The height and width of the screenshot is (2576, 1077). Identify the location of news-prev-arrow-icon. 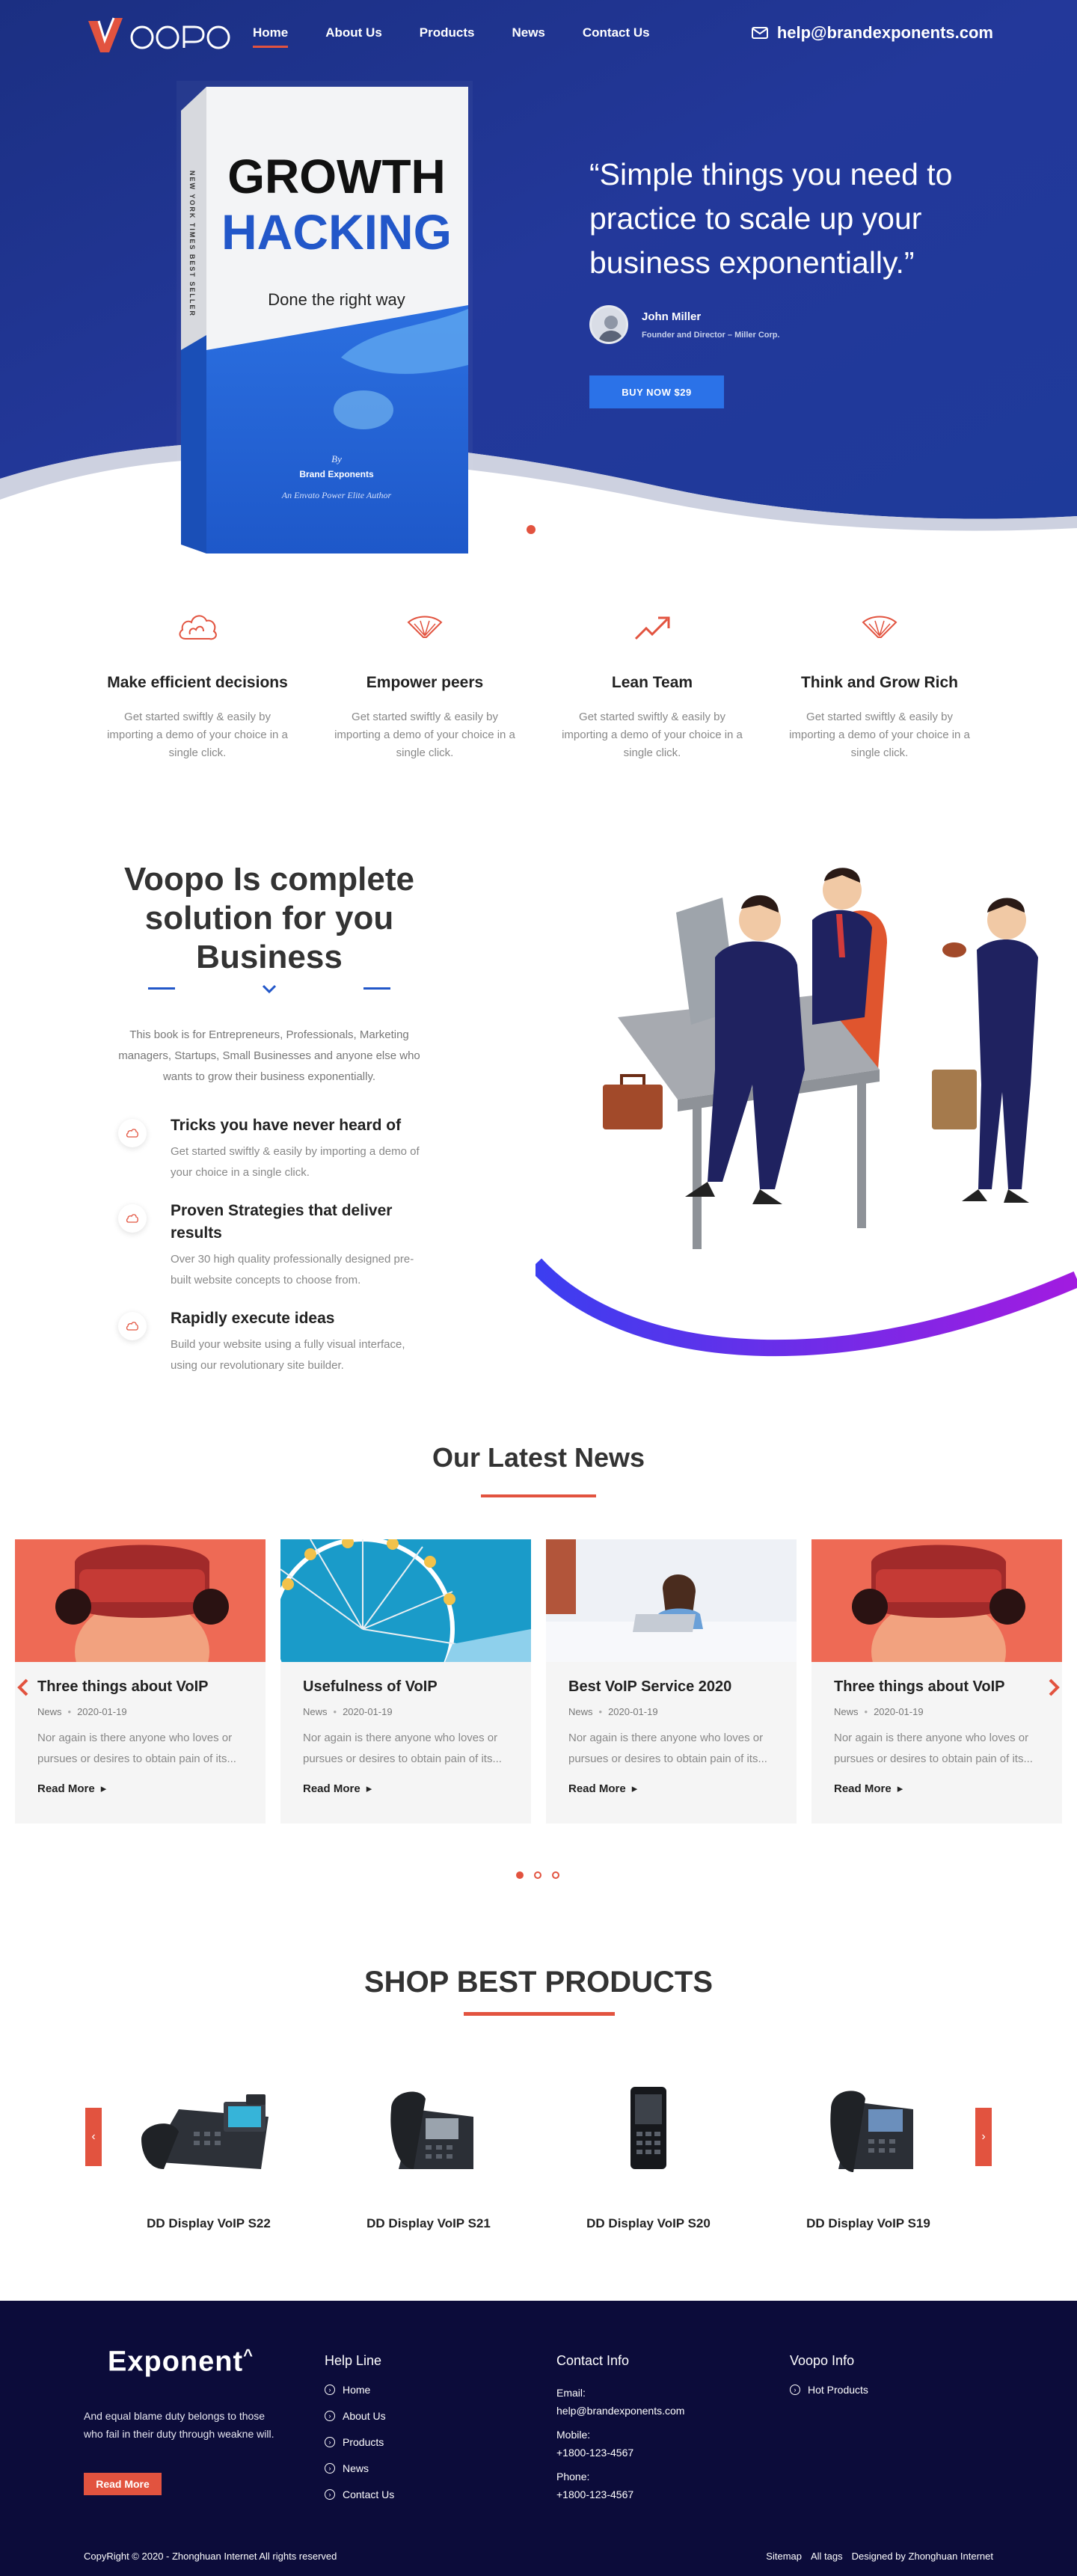
(23, 1687).